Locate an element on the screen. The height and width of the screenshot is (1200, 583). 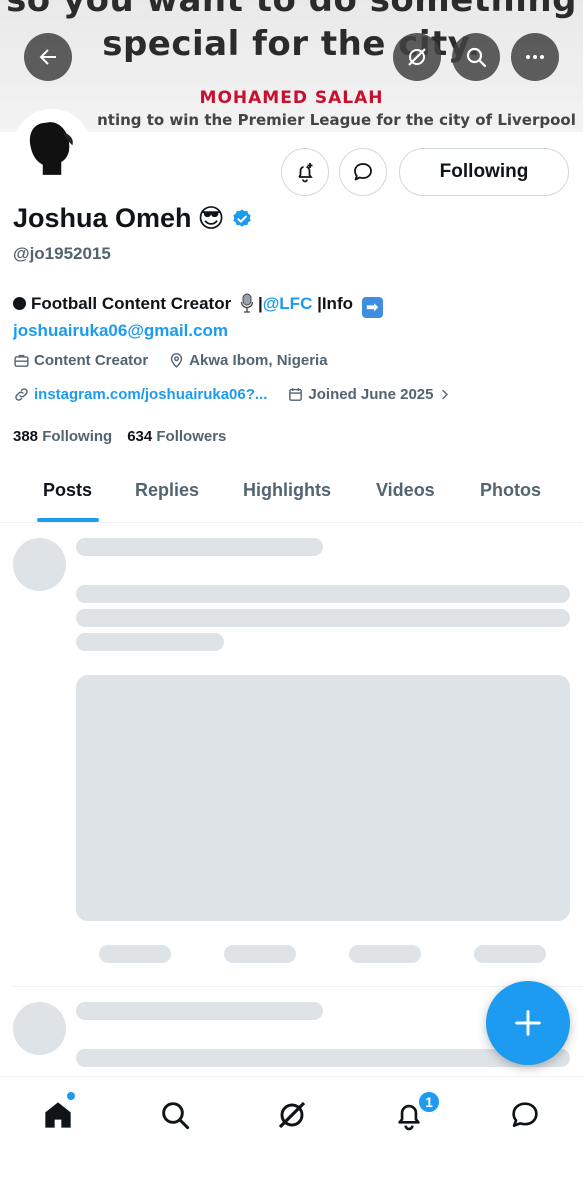
avatar is located at coordinates (52, 149).